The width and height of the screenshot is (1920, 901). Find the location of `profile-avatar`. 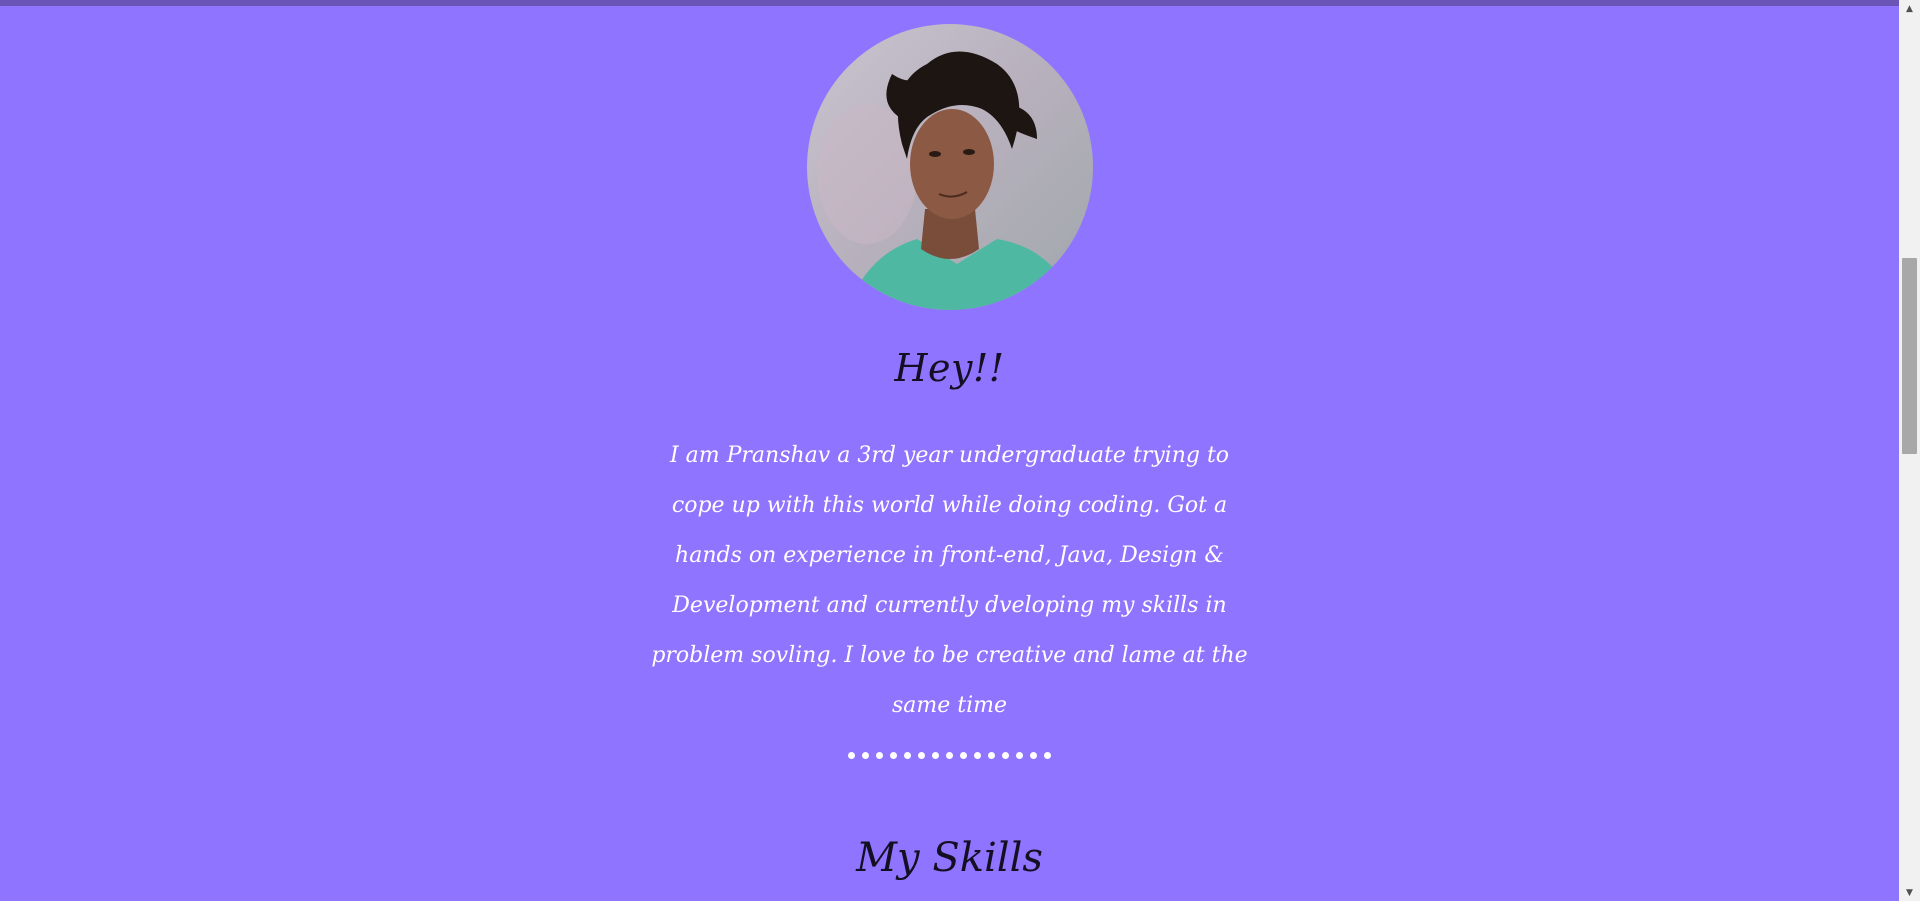

profile-avatar is located at coordinates (950, 167).